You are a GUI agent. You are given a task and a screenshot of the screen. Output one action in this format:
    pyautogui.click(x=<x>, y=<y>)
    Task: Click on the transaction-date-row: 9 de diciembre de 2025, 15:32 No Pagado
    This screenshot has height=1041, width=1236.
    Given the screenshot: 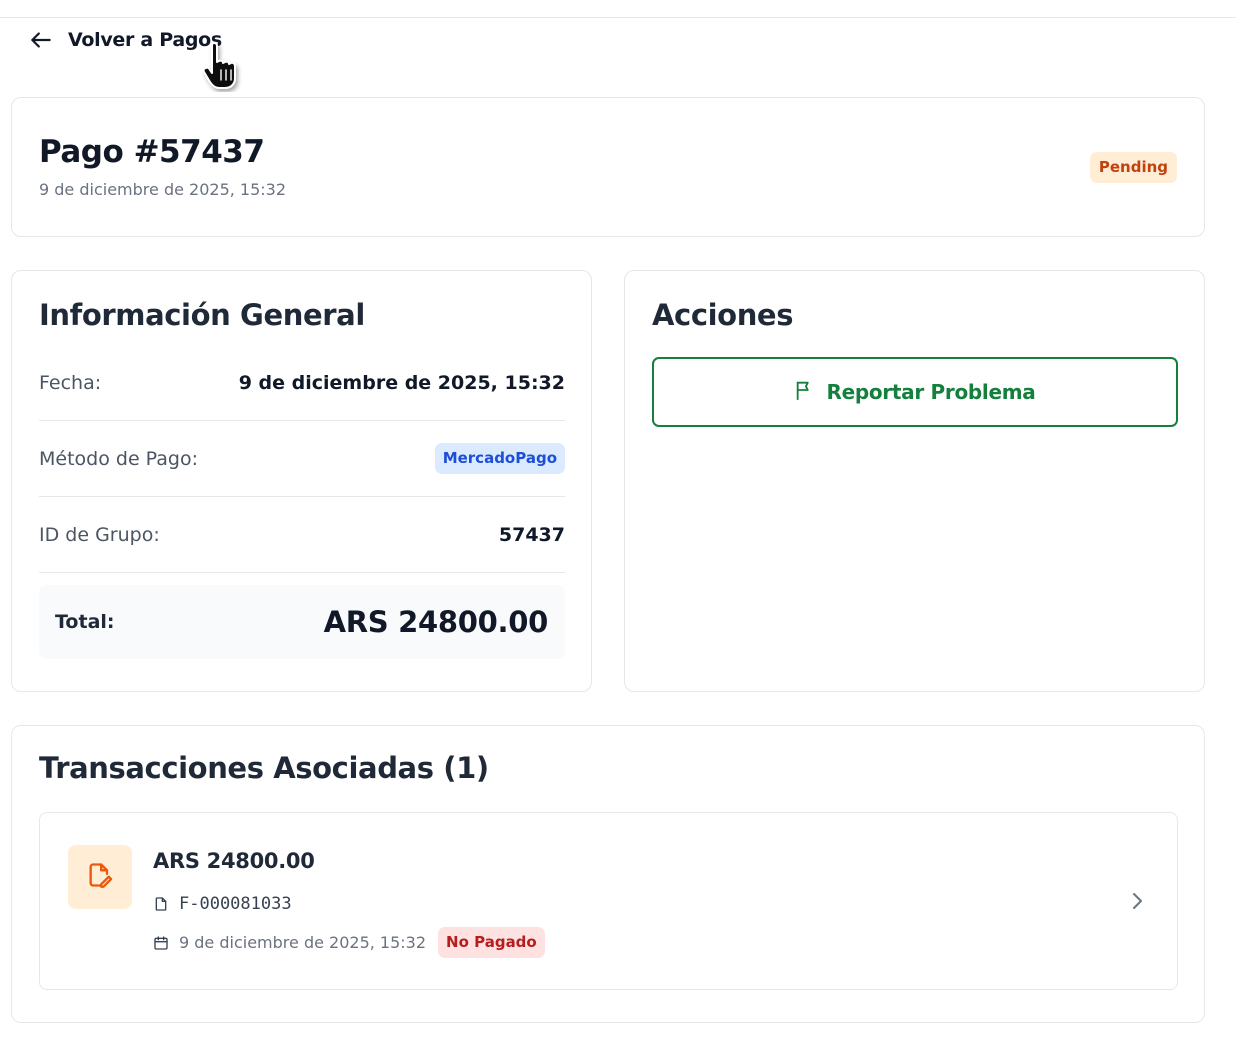 What is the action you would take?
    pyautogui.click(x=349, y=942)
    